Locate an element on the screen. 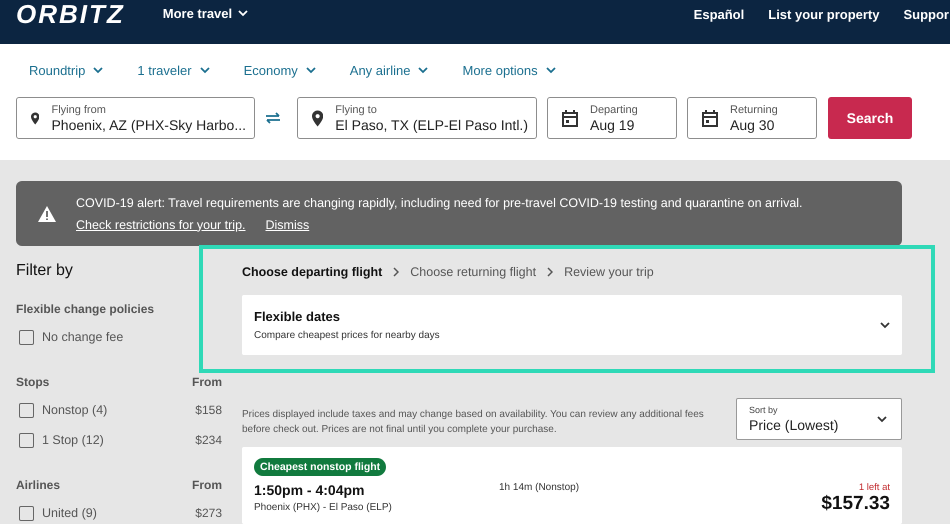 This screenshot has height=524, width=950. price-disclaimer: Prices displayed include taxes and may change based on availability. You can review any additional fees before check out. Prices are not final until you complete your purchase. is located at coordinates (473, 422).